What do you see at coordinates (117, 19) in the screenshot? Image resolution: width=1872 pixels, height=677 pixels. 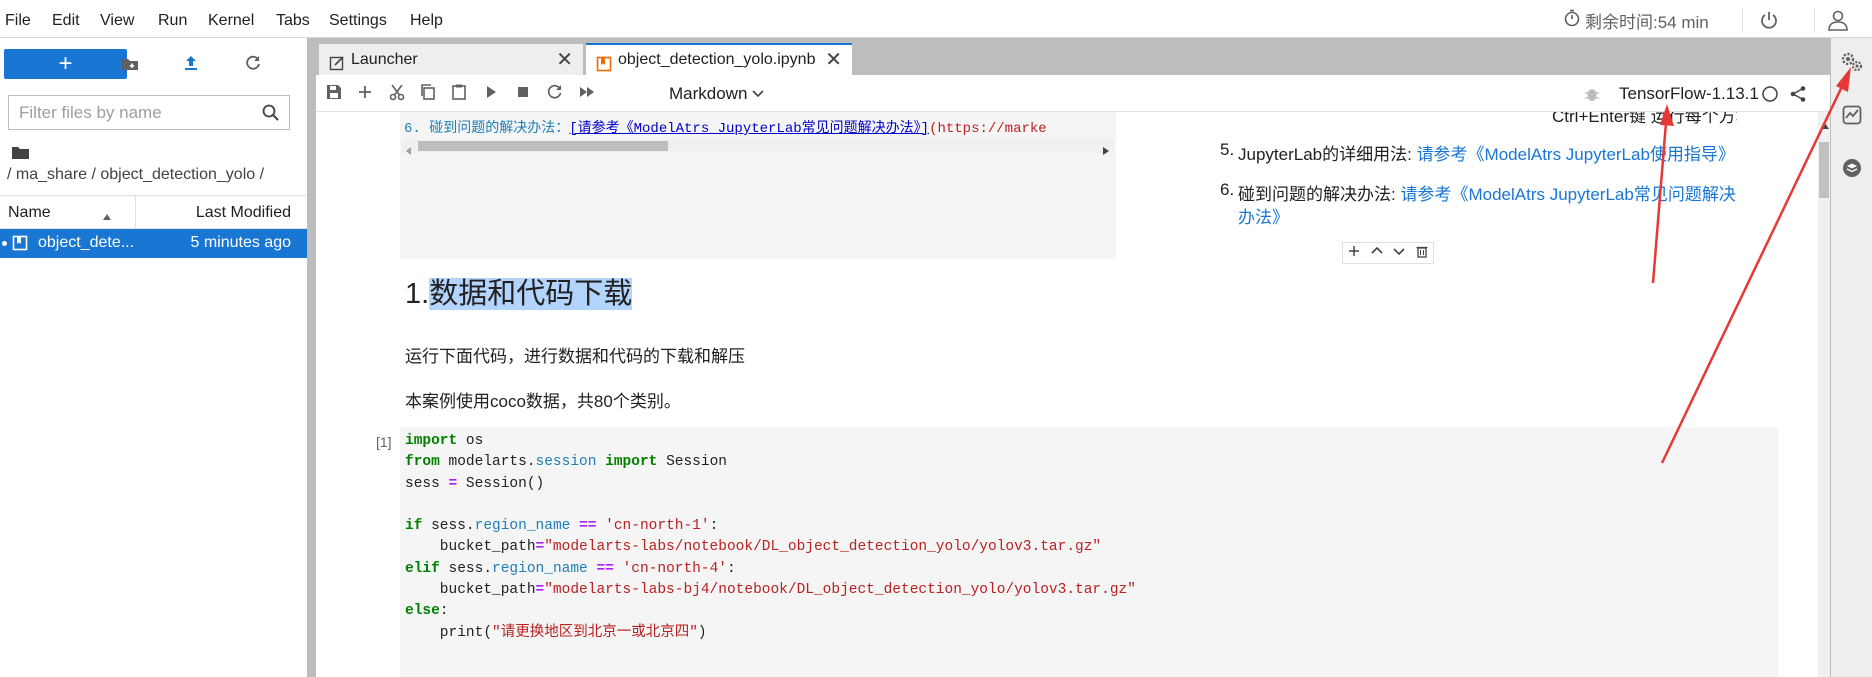 I see `menu-view: View` at bounding box center [117, 19].